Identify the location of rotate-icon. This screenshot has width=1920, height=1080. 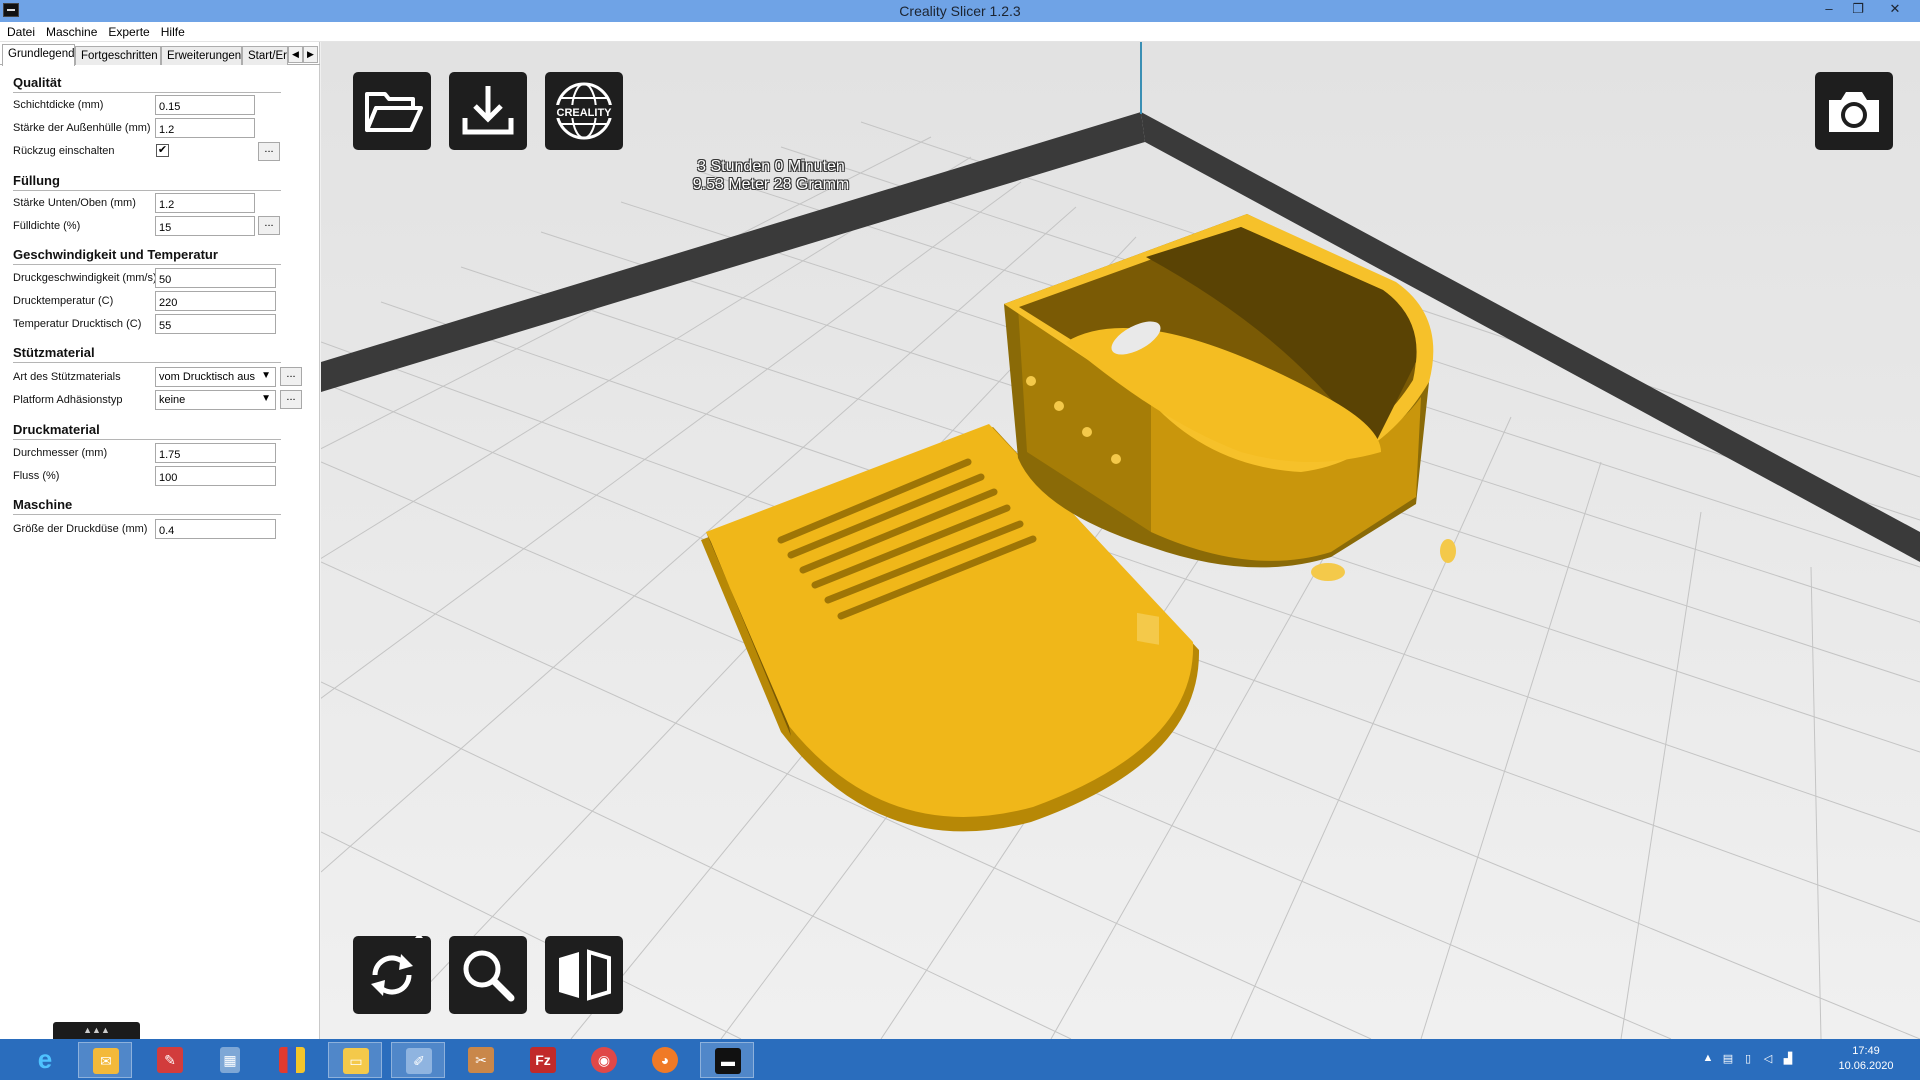
(397, 966).